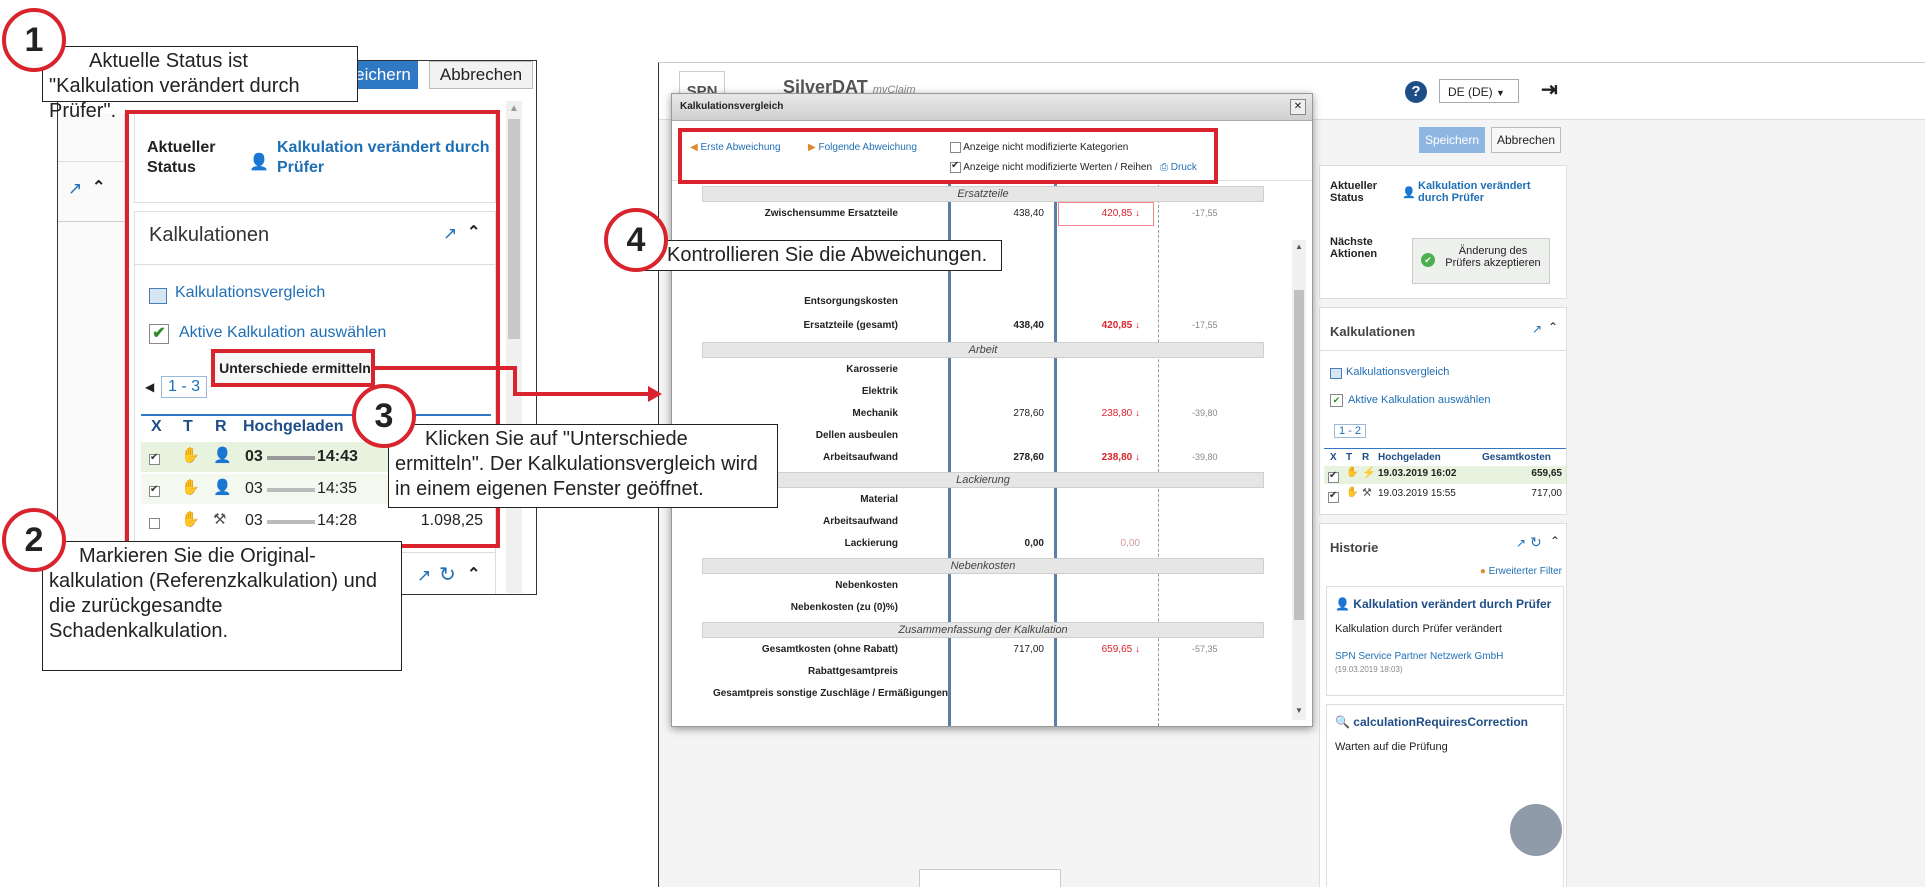 The image size is (1925, 887). What do you see at coordinates (383, 75) in the screenshot?
I see `save-button: eichern` at bounding box center [383, 75].